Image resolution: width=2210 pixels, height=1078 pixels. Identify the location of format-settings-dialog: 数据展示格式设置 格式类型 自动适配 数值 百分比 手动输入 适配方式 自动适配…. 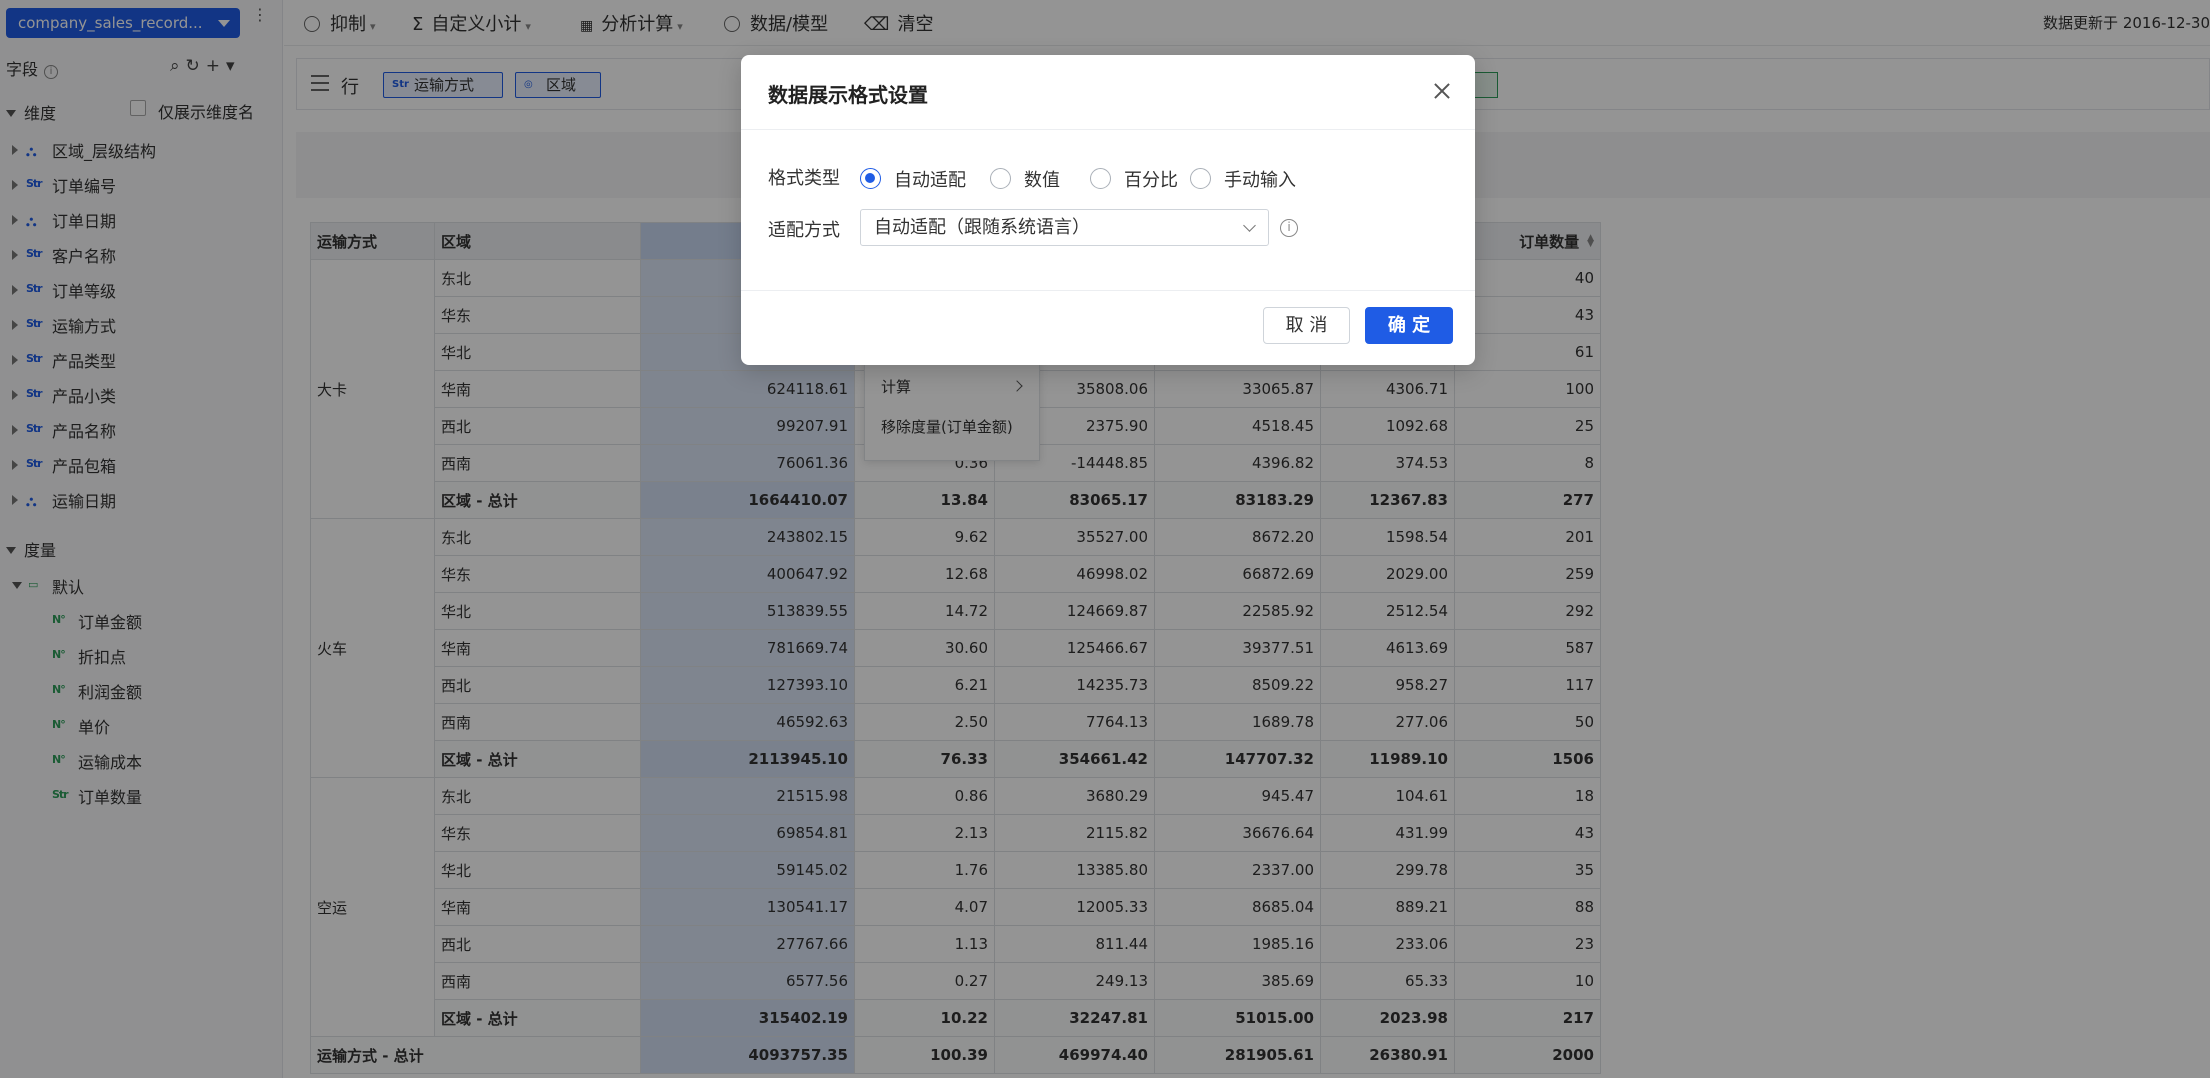
(1108, 210).